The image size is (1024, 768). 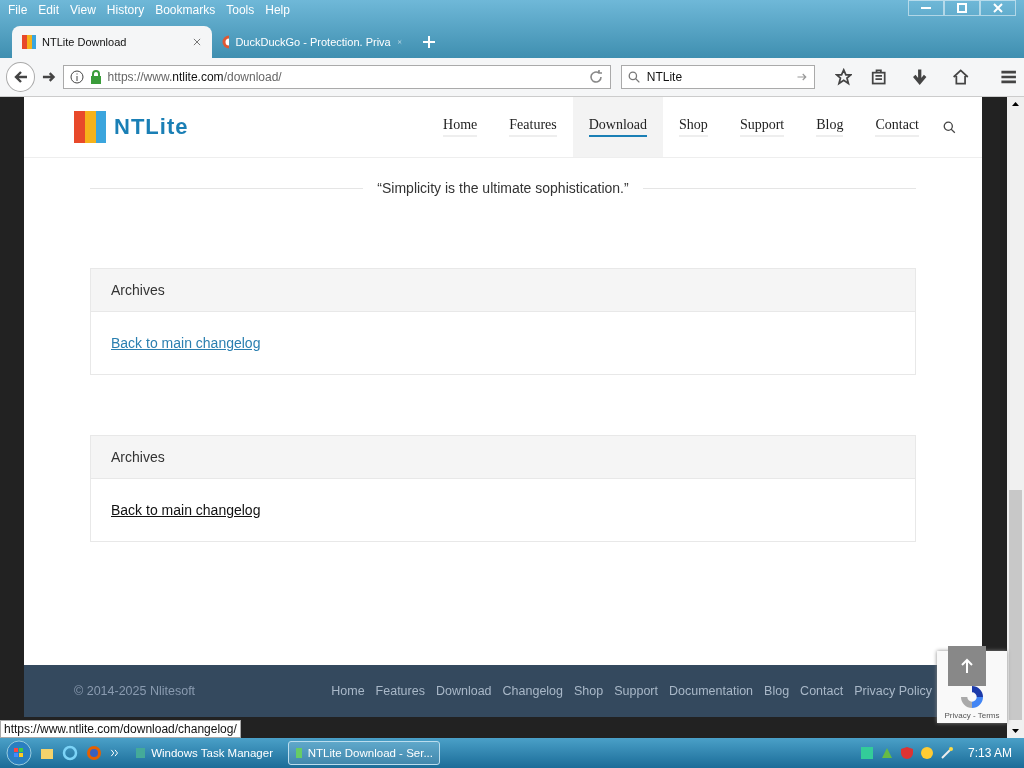 What do you see at coordinates (636, 691) in the screenshot?
I see `footer-link: Support` at bounding box center [636, 691].